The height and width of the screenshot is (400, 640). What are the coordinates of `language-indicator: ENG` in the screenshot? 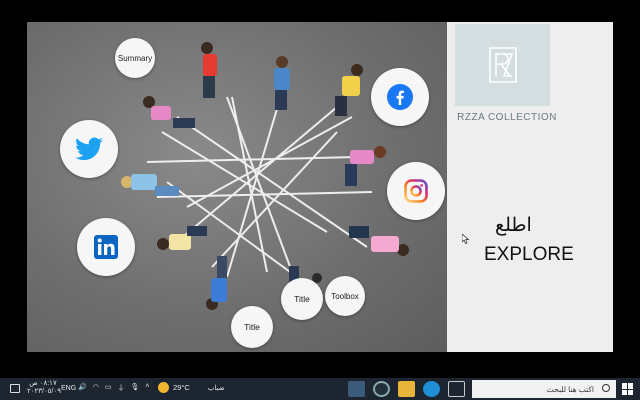 It's located at (68, 388).